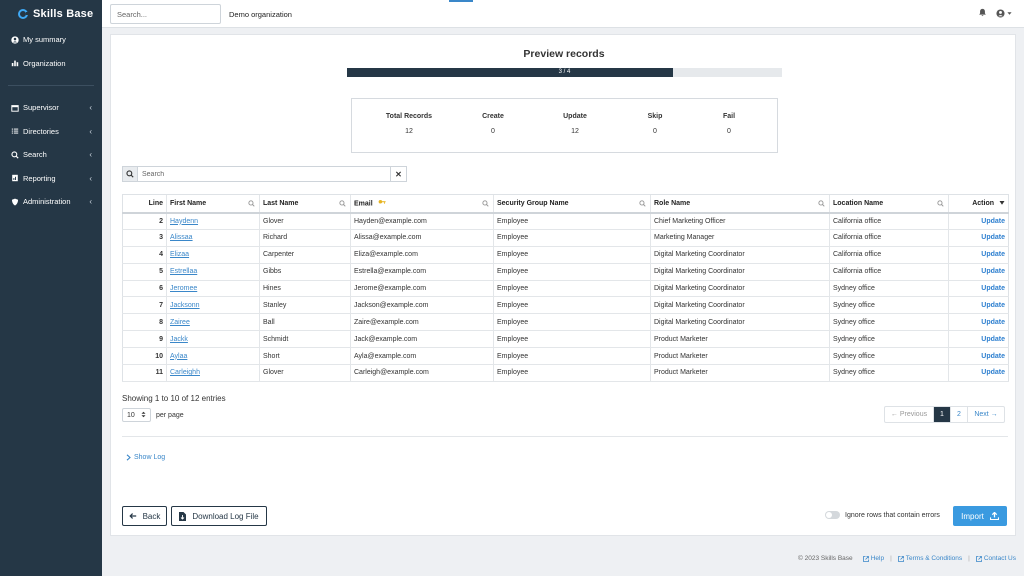 This screenshot has height=576, width=1024. What do you see at coordinates (985, 414) in the screenshot?
I see `next-page-button: Next →` at bounding box center [985, 414].